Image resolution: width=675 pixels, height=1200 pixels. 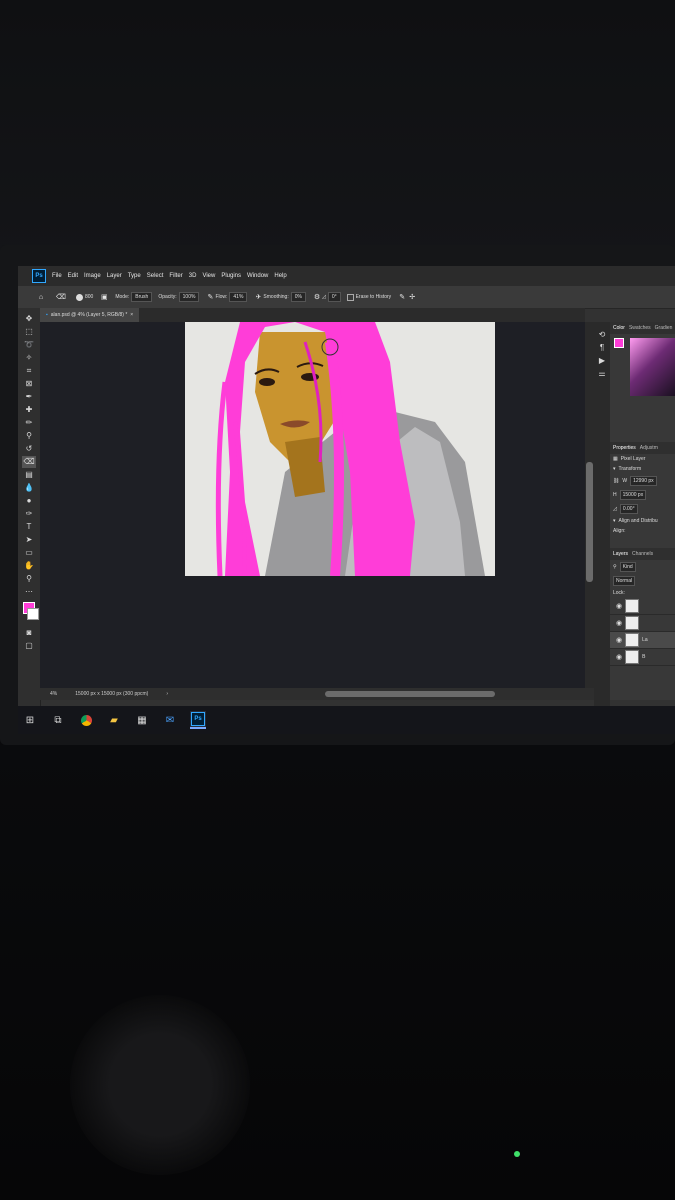 I want to click on link-icon: ⛓, so click(x=616, y=481).